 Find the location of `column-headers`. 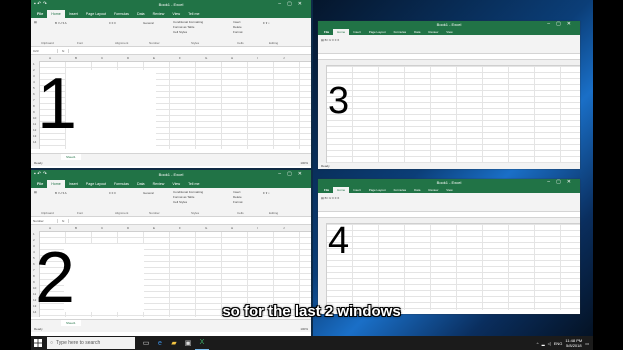

column-headers is located at coordinates (449, 221).